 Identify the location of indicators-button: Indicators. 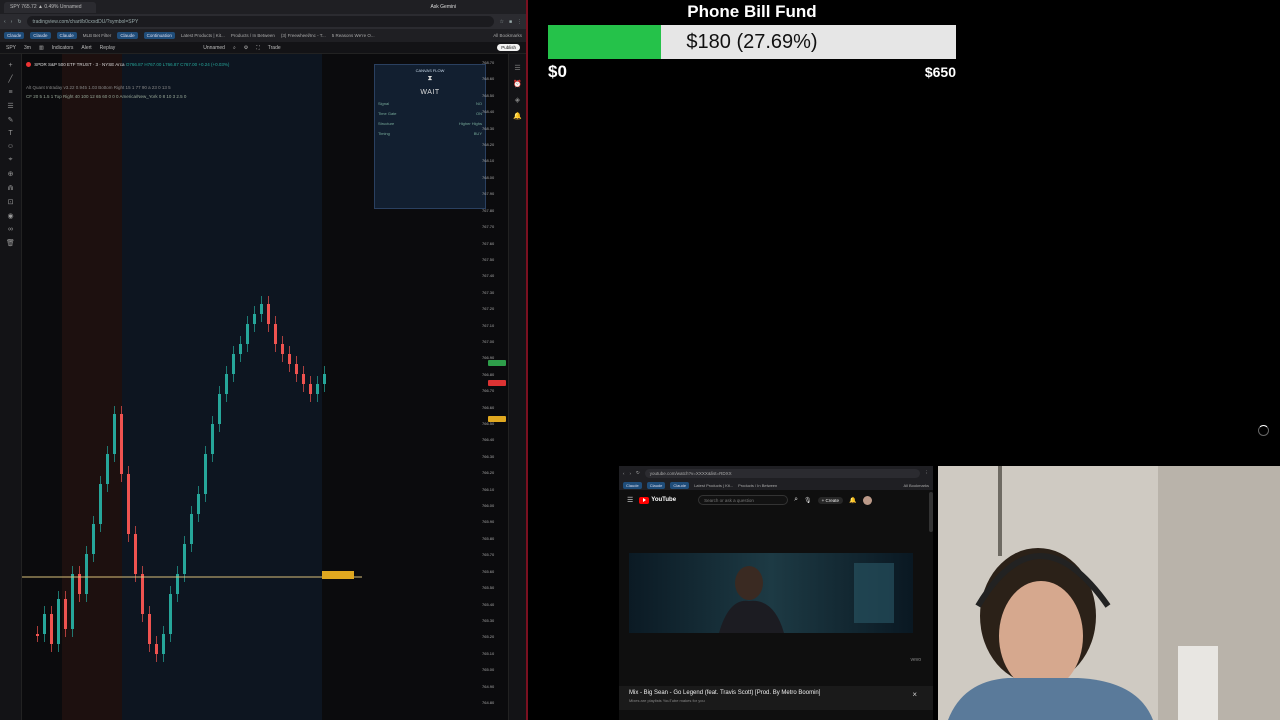
(63, 48).